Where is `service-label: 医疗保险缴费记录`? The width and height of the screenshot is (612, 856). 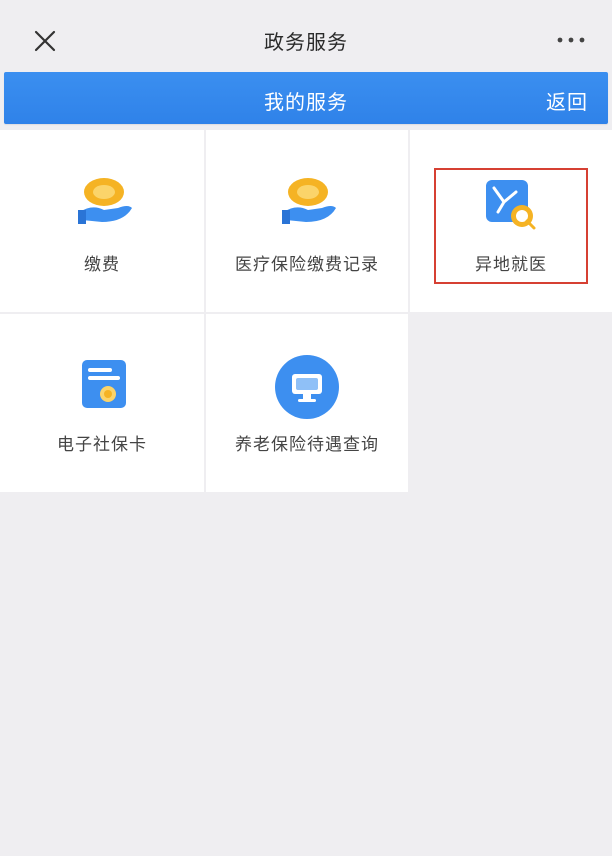
service-label: 医疗保险缴费记录 is located at coordinates (307, 265).